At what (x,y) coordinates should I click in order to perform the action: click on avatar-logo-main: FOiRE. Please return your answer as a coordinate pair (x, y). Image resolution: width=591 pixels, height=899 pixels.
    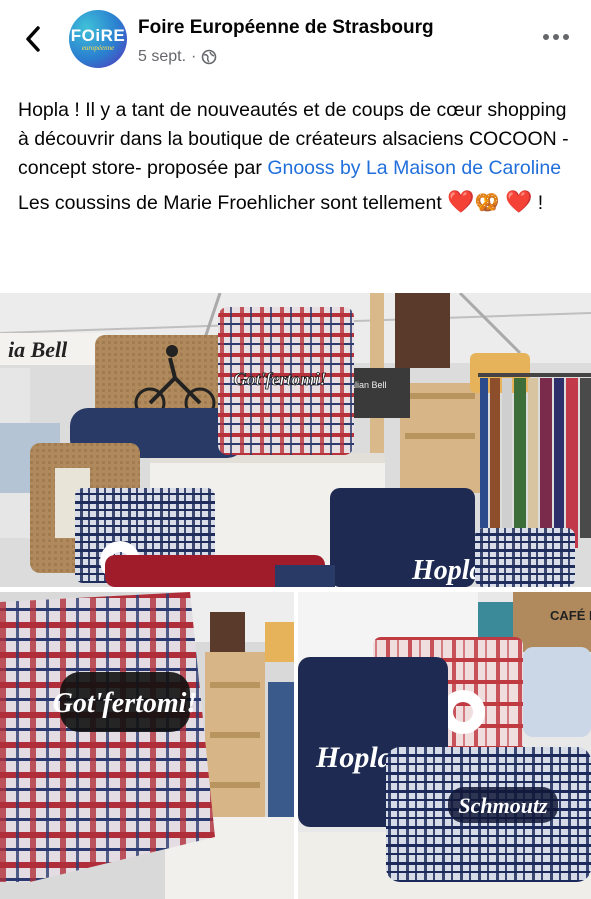
    Looking at the image, I should click on (98, 35).